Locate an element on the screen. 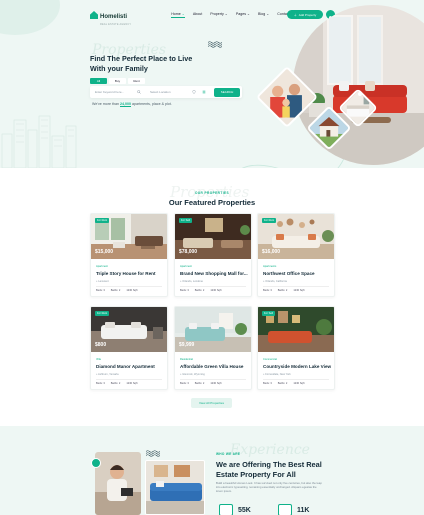 The width and height of the screenshot is (424, 515). add-property-button: ＋ Add Property is located at coordinates (305, 14).